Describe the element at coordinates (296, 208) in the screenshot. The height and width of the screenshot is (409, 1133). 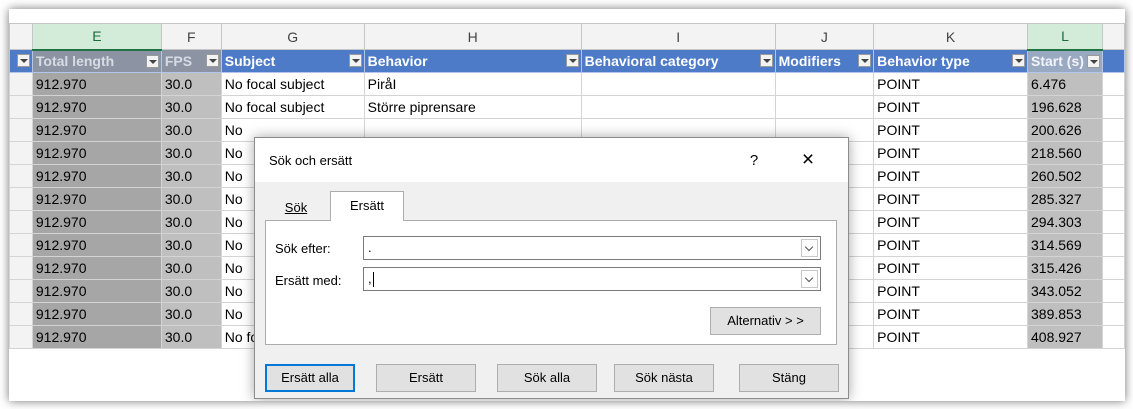
I see `tab-find: Sök` at that location.